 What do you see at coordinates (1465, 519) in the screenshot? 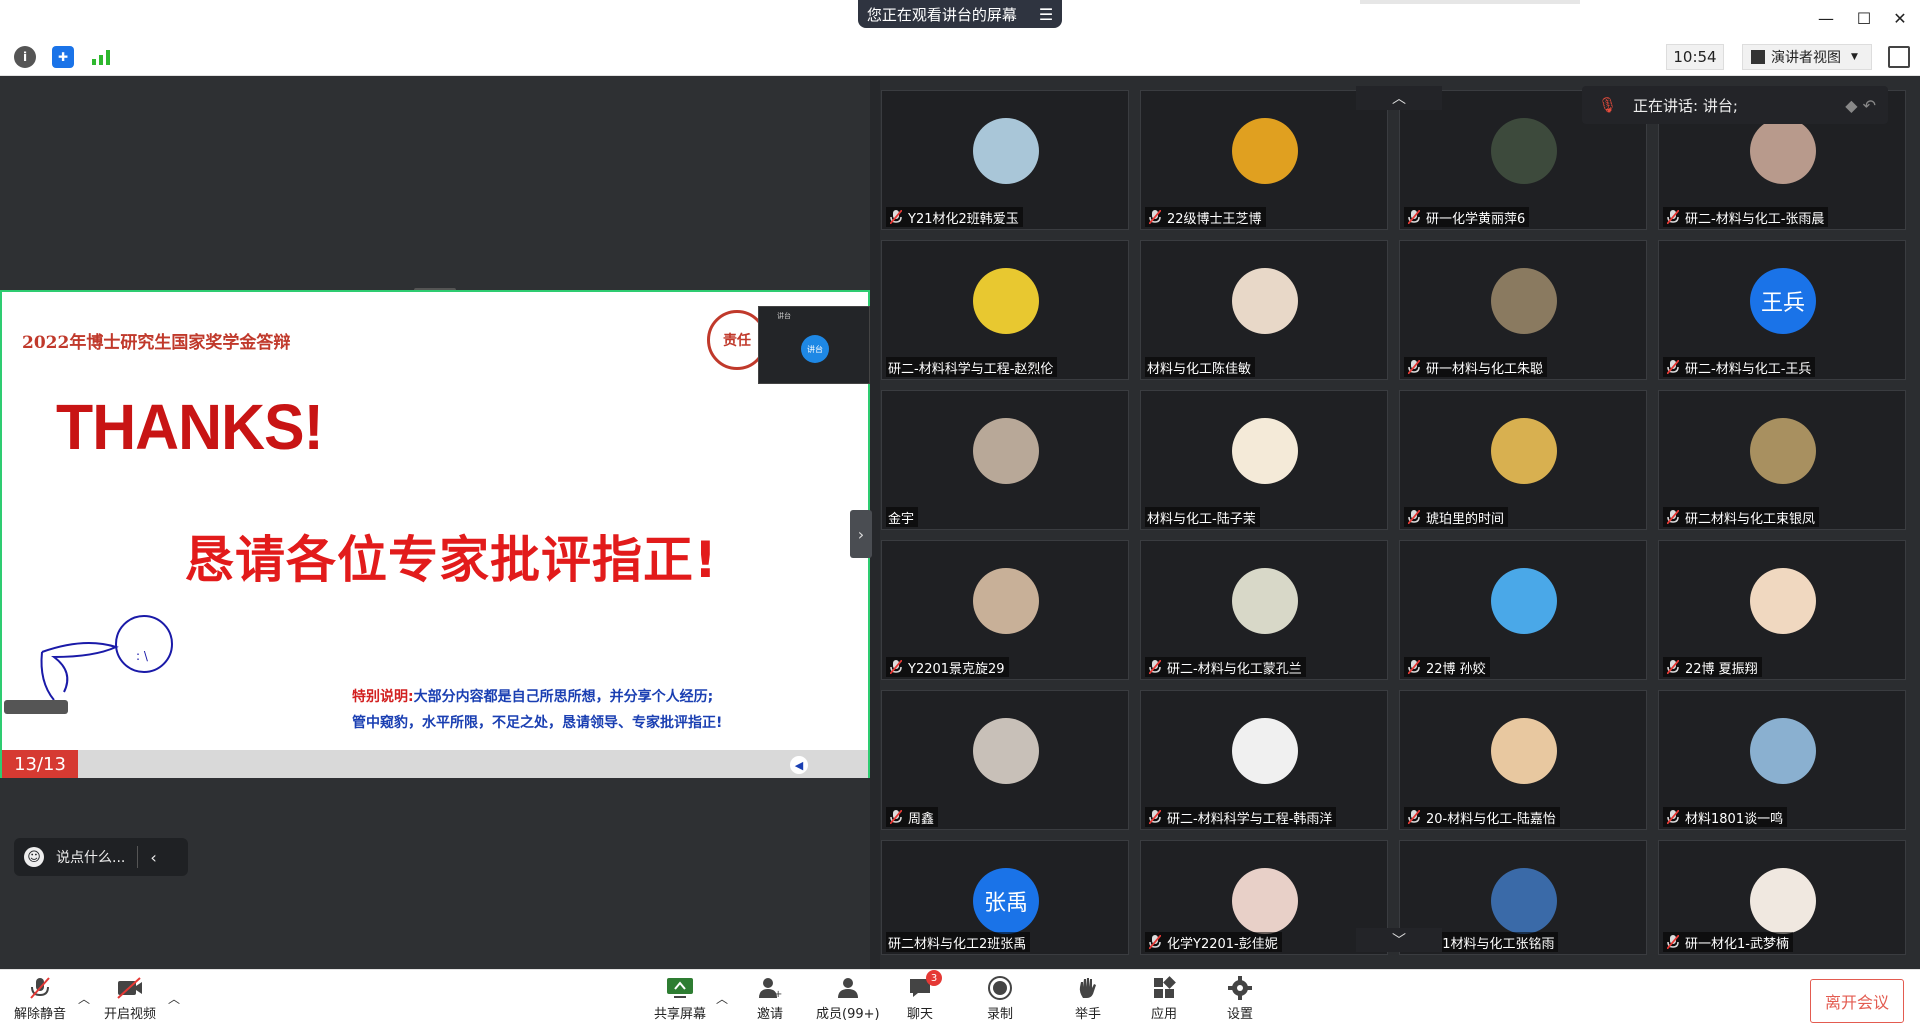
I see `participant-name: 琥珀里的时间` at bounding box center [1465, 519].